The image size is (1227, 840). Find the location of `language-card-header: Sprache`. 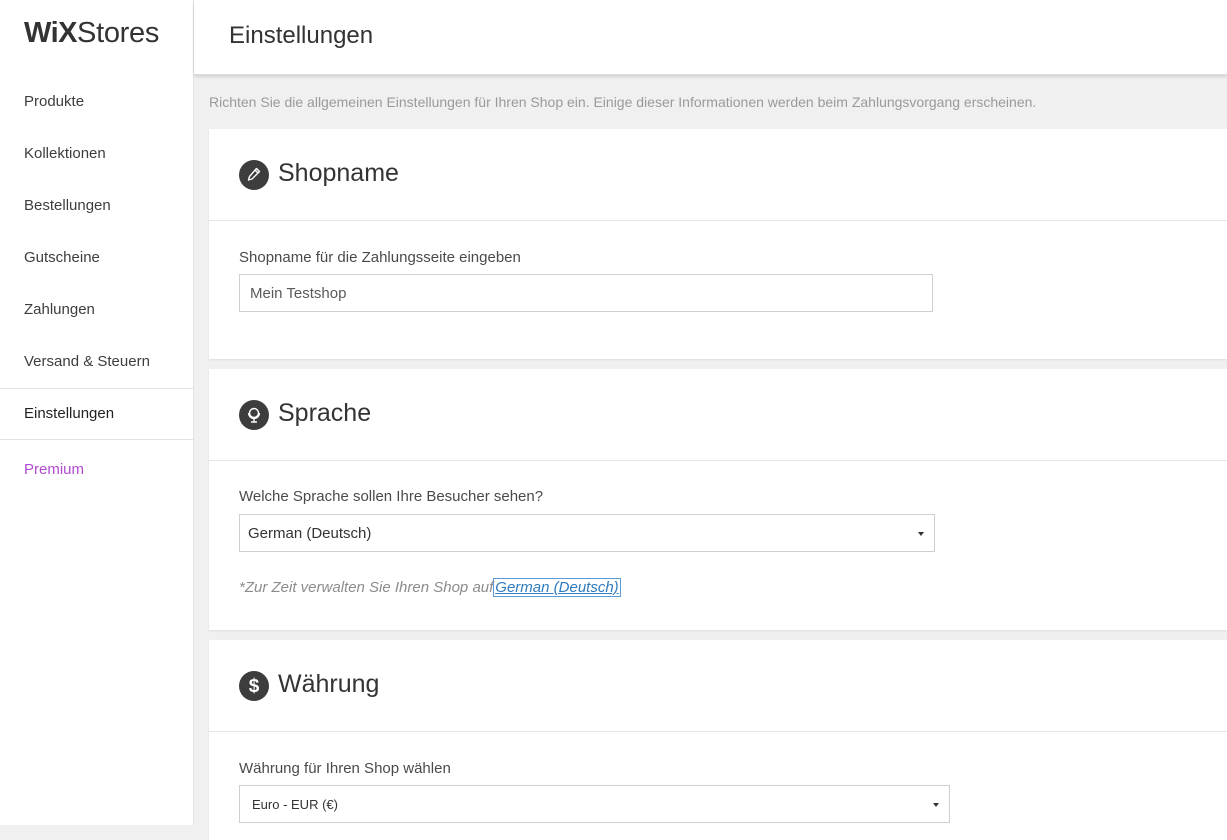

language-card-header: Sprache is located at coordinates (718, 415).